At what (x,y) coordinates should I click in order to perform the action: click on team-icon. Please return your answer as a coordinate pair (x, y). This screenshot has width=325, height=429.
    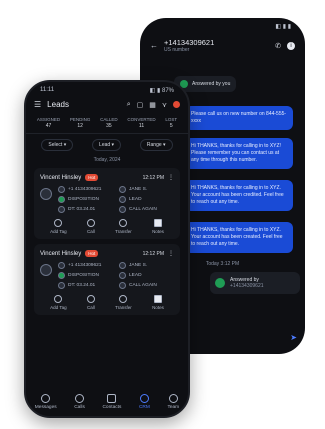
    Looking at the image, I should click on (173, 398).